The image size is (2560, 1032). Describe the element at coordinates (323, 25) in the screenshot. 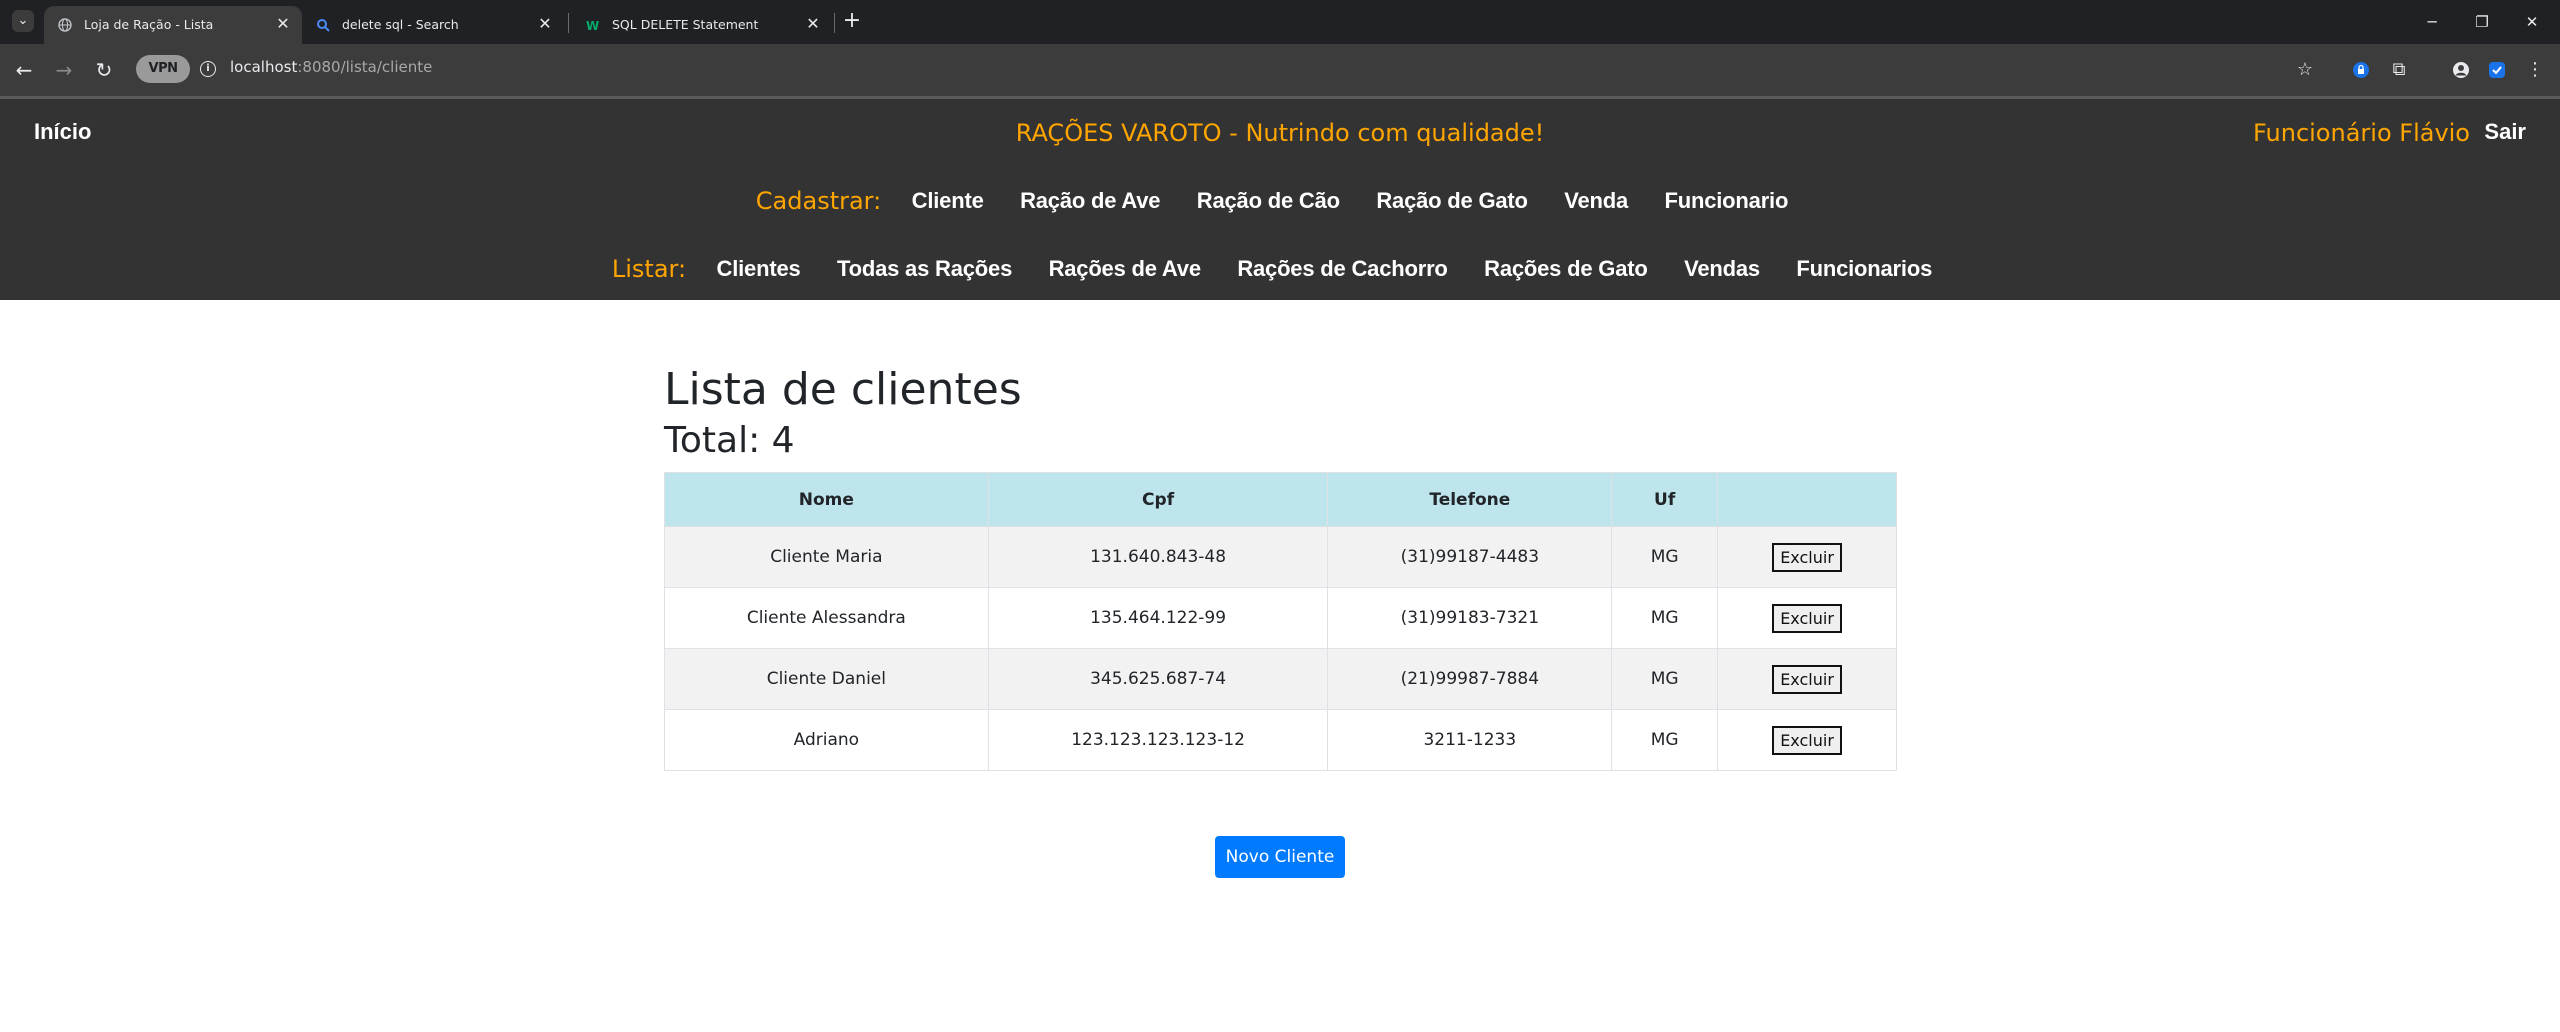

I see `search-icon` at that location.